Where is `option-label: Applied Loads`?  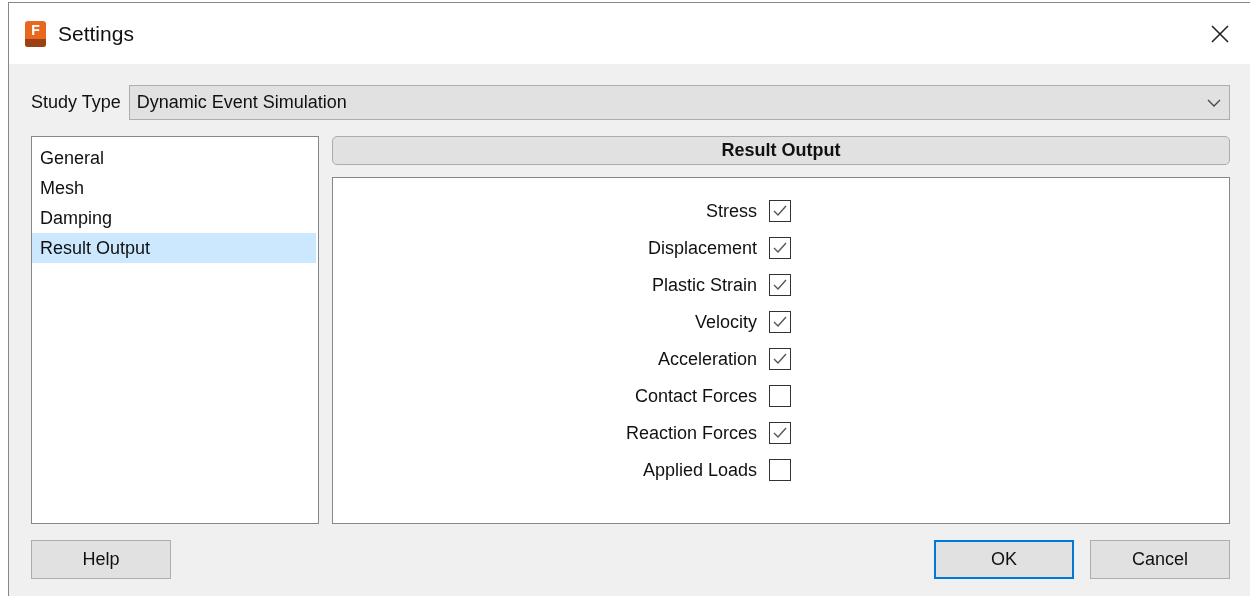
option-label: Applied Loads is located at coordinates (699, 470).